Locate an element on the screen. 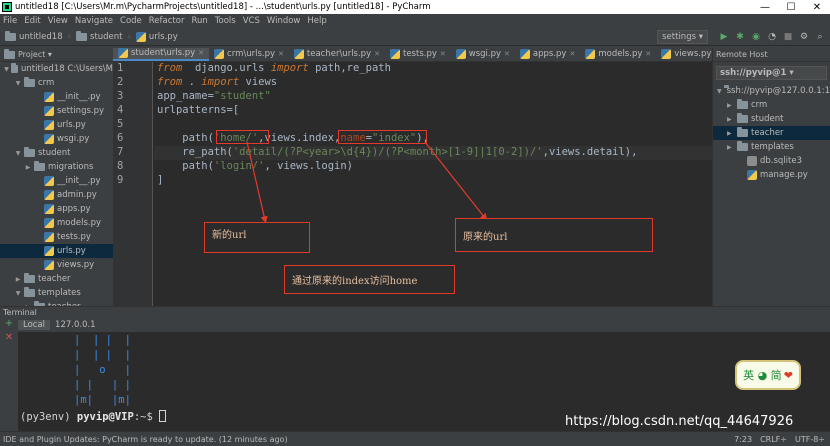 The width and height of the screenshot is (830, 446). project-tree-item: ▼ student is located at coordinates (56, 153).